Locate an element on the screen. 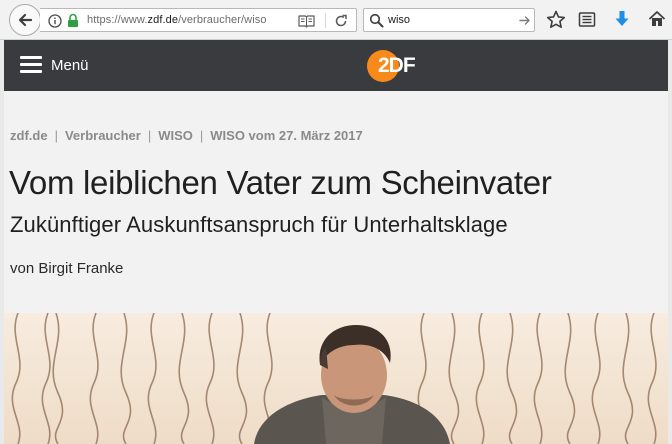  back-icon is located at coordinates (25, 20).